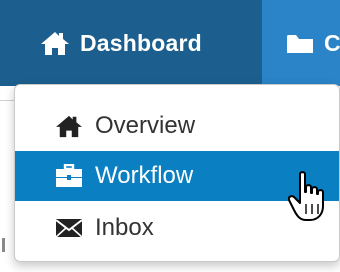 Image resolution: width=340 pixels, height=272 pixels. What do you see at coordinates (145, 125) in the screenshot?
I see `menu-item-overview-label: Overview` at bounding box center [145, 125].